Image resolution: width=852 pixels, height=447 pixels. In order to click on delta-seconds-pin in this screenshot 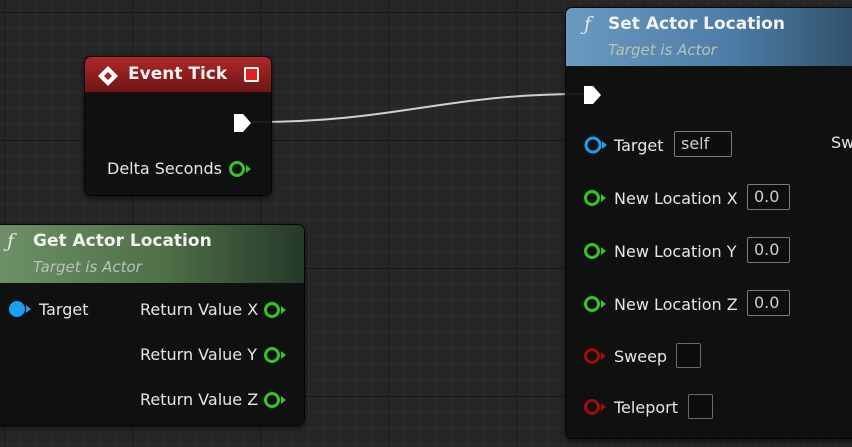, I will do `click(240, 169)`.